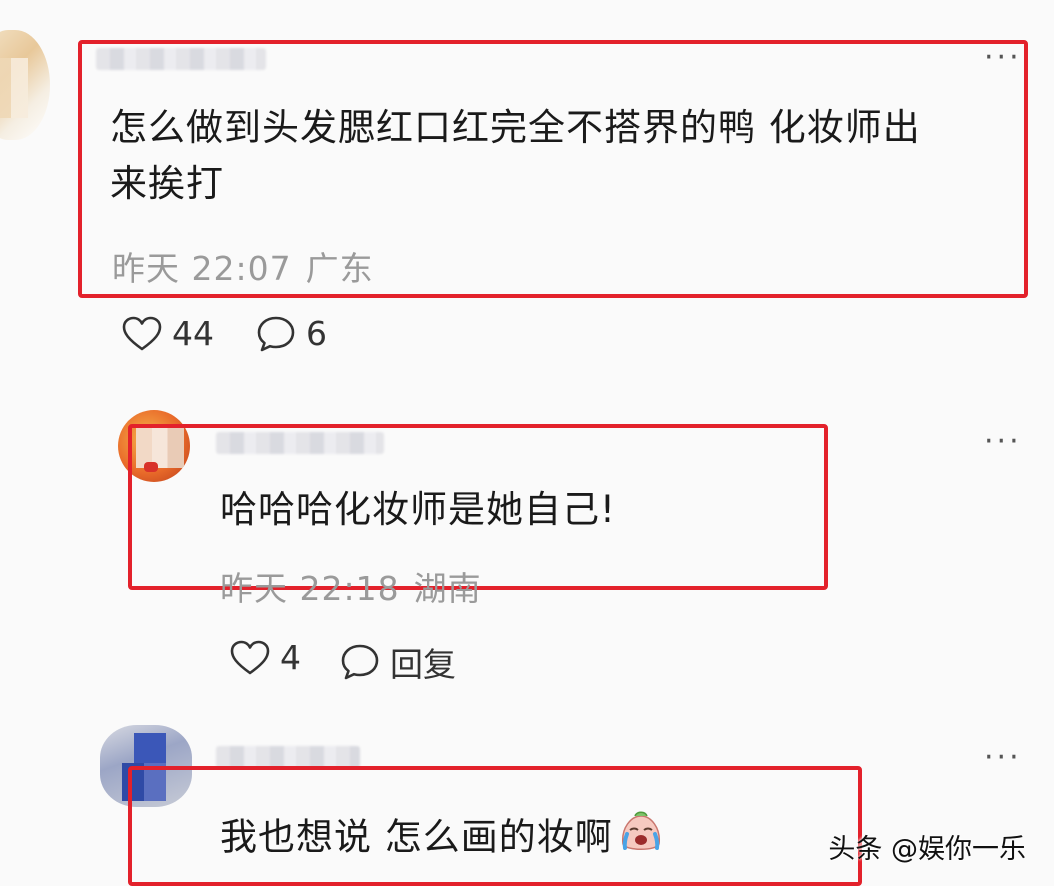 The width and height of the screenshot is (1054, 886). I want to click on comment-time: 昨天 22:07, so click(202, 268).